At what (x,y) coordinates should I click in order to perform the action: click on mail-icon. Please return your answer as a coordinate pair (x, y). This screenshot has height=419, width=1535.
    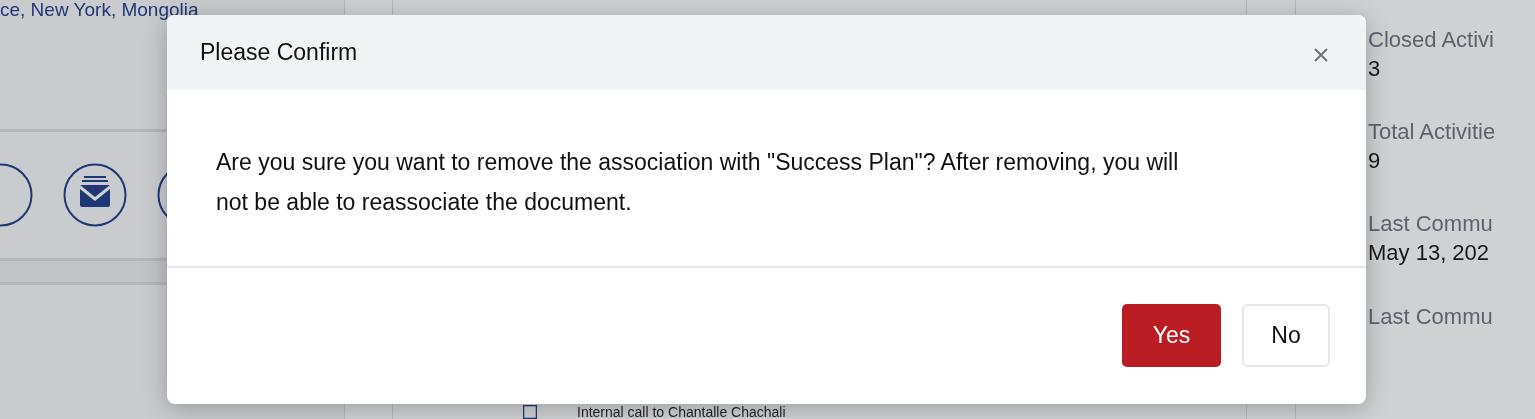
    Looking at the image, I should click on (95, 195).